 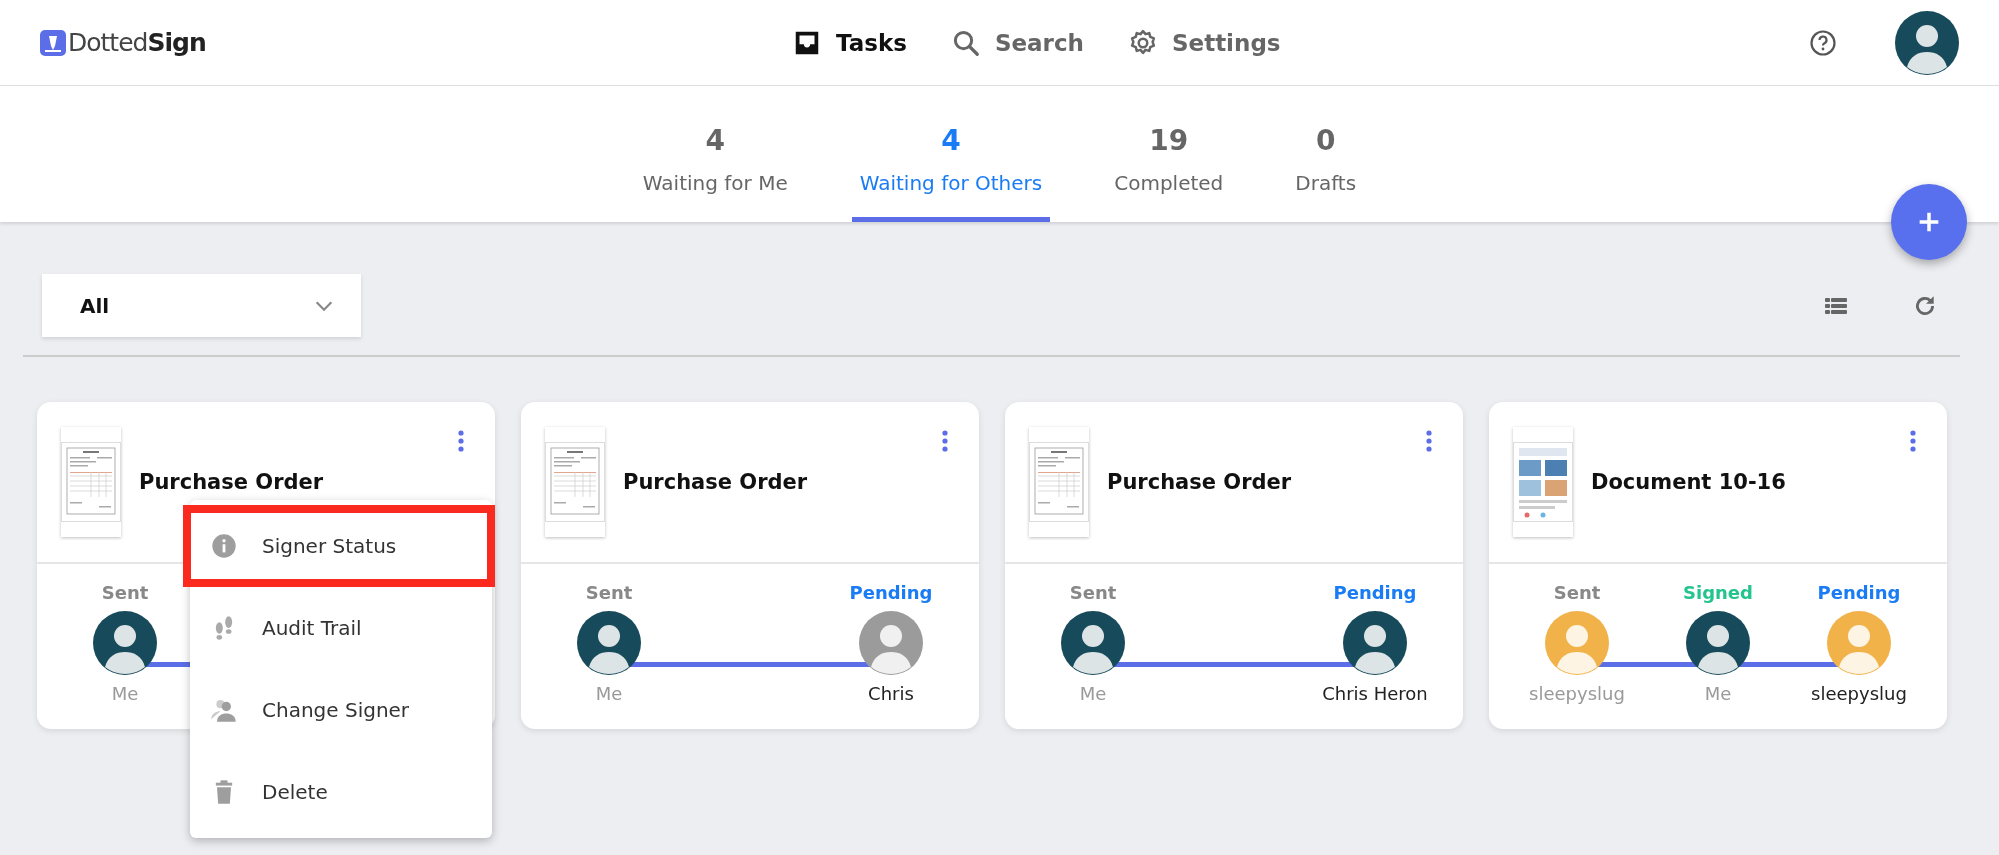 What do you see at coordinates (1689, 482) in the screenshot?
I see `document-title: Document 10-16` at bounding box center [1689, 482].